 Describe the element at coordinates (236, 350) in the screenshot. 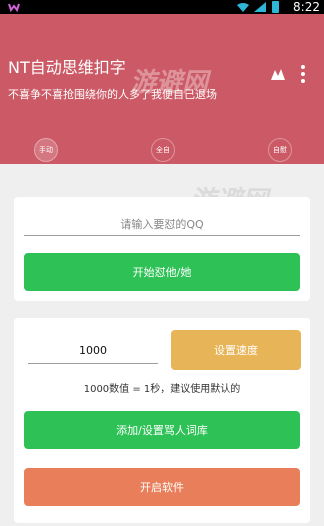

I see `set-speed-button: 设置速度` at that location.